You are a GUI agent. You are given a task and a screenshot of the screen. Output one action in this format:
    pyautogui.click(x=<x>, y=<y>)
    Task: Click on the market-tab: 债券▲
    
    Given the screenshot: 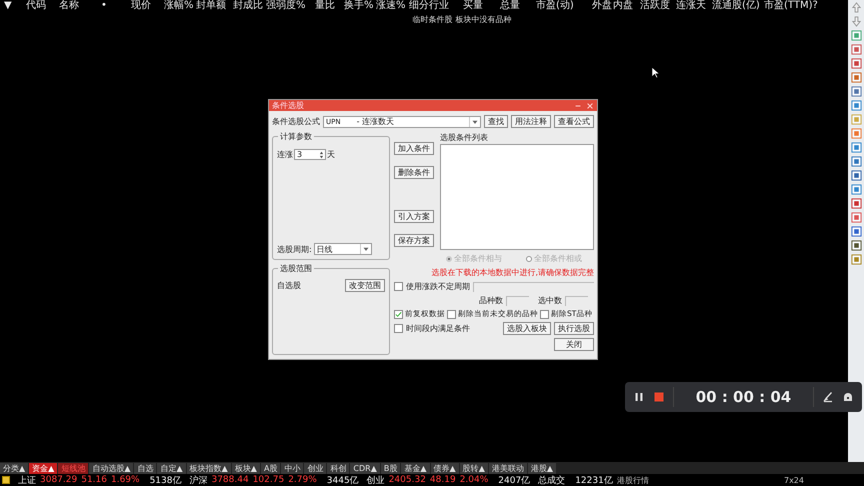 What is the action you would take?
    pyautogui.click(x=444, y=468)
    